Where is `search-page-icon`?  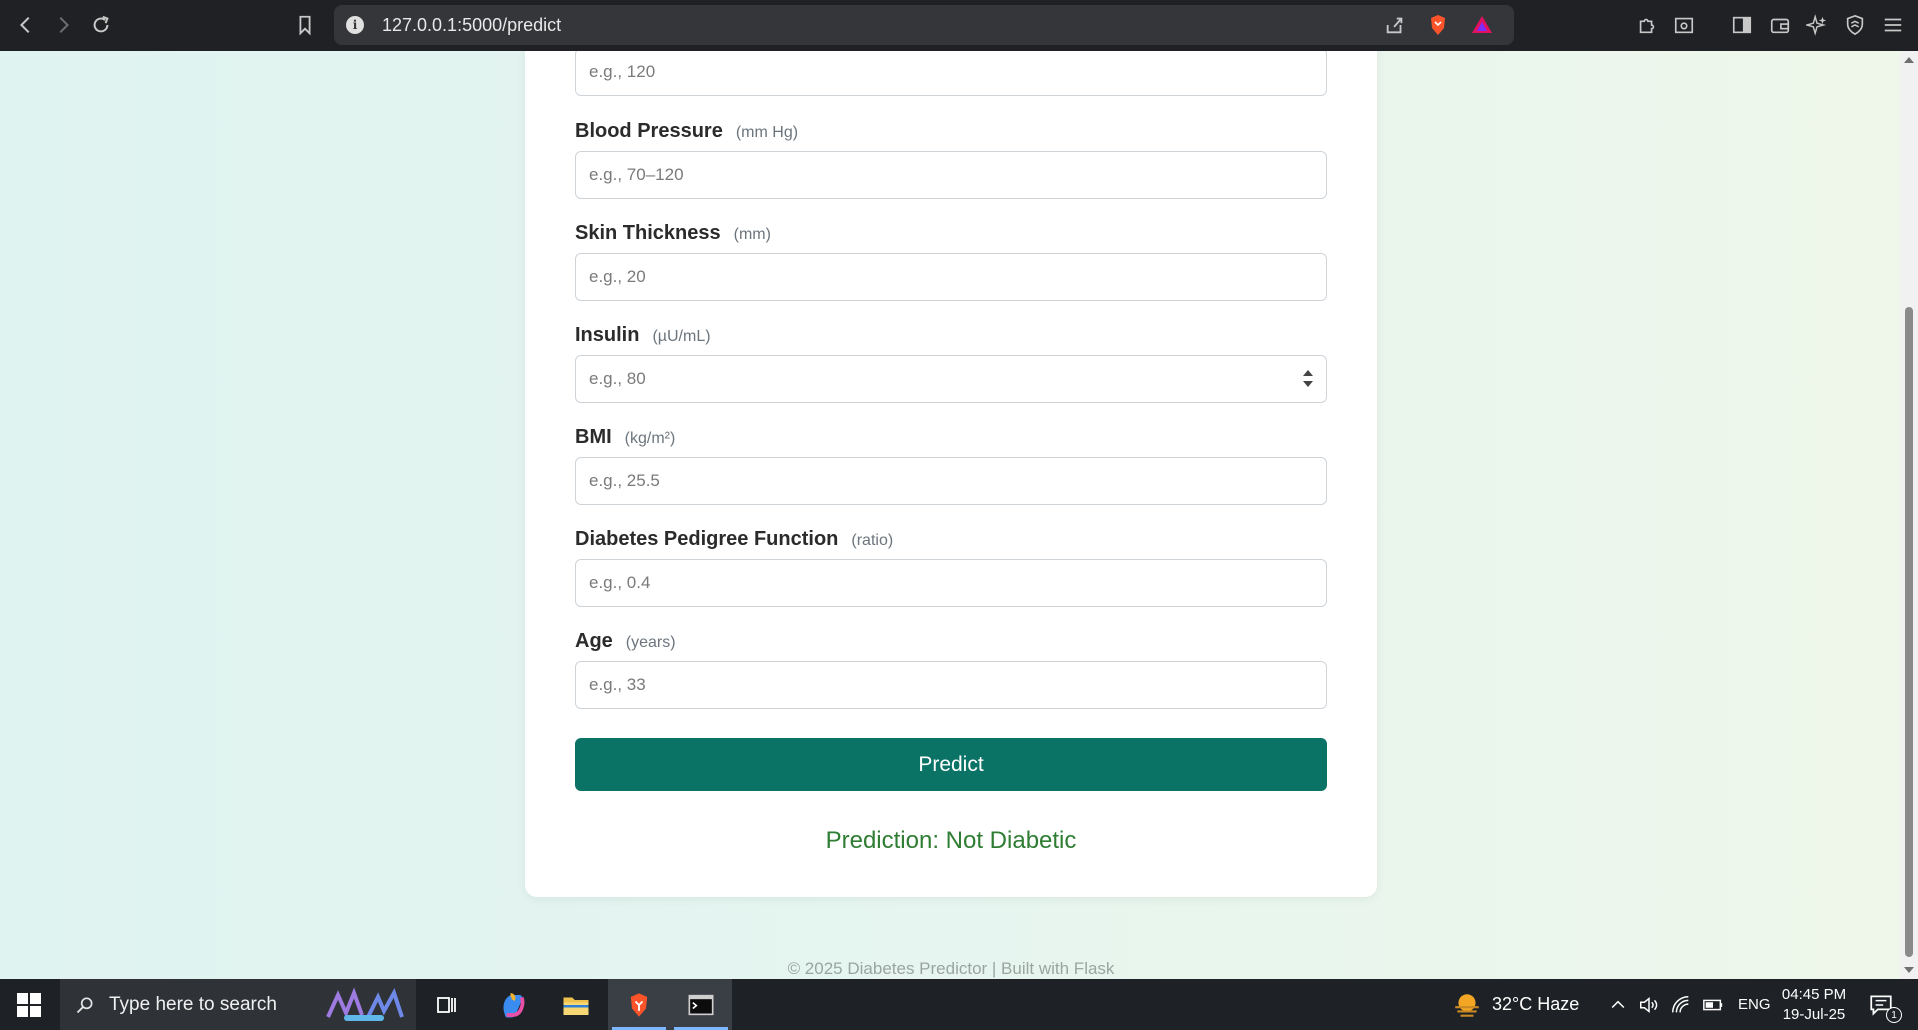
search-page-icon is located at coordinates (1684, 25).